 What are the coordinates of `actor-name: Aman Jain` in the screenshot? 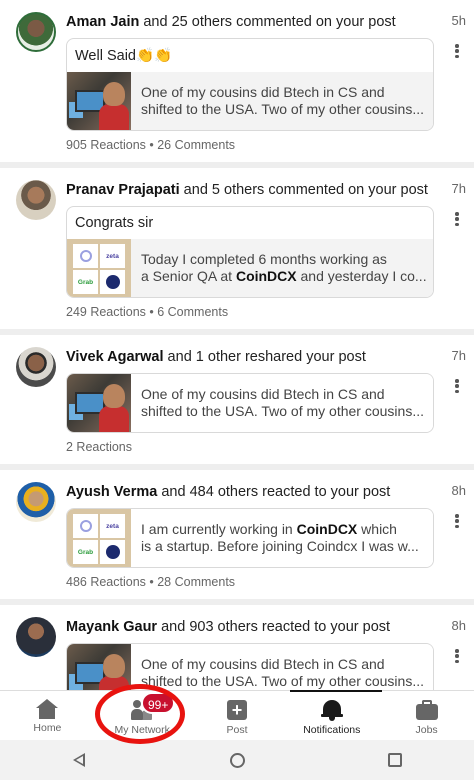 It's located at (102, 22).